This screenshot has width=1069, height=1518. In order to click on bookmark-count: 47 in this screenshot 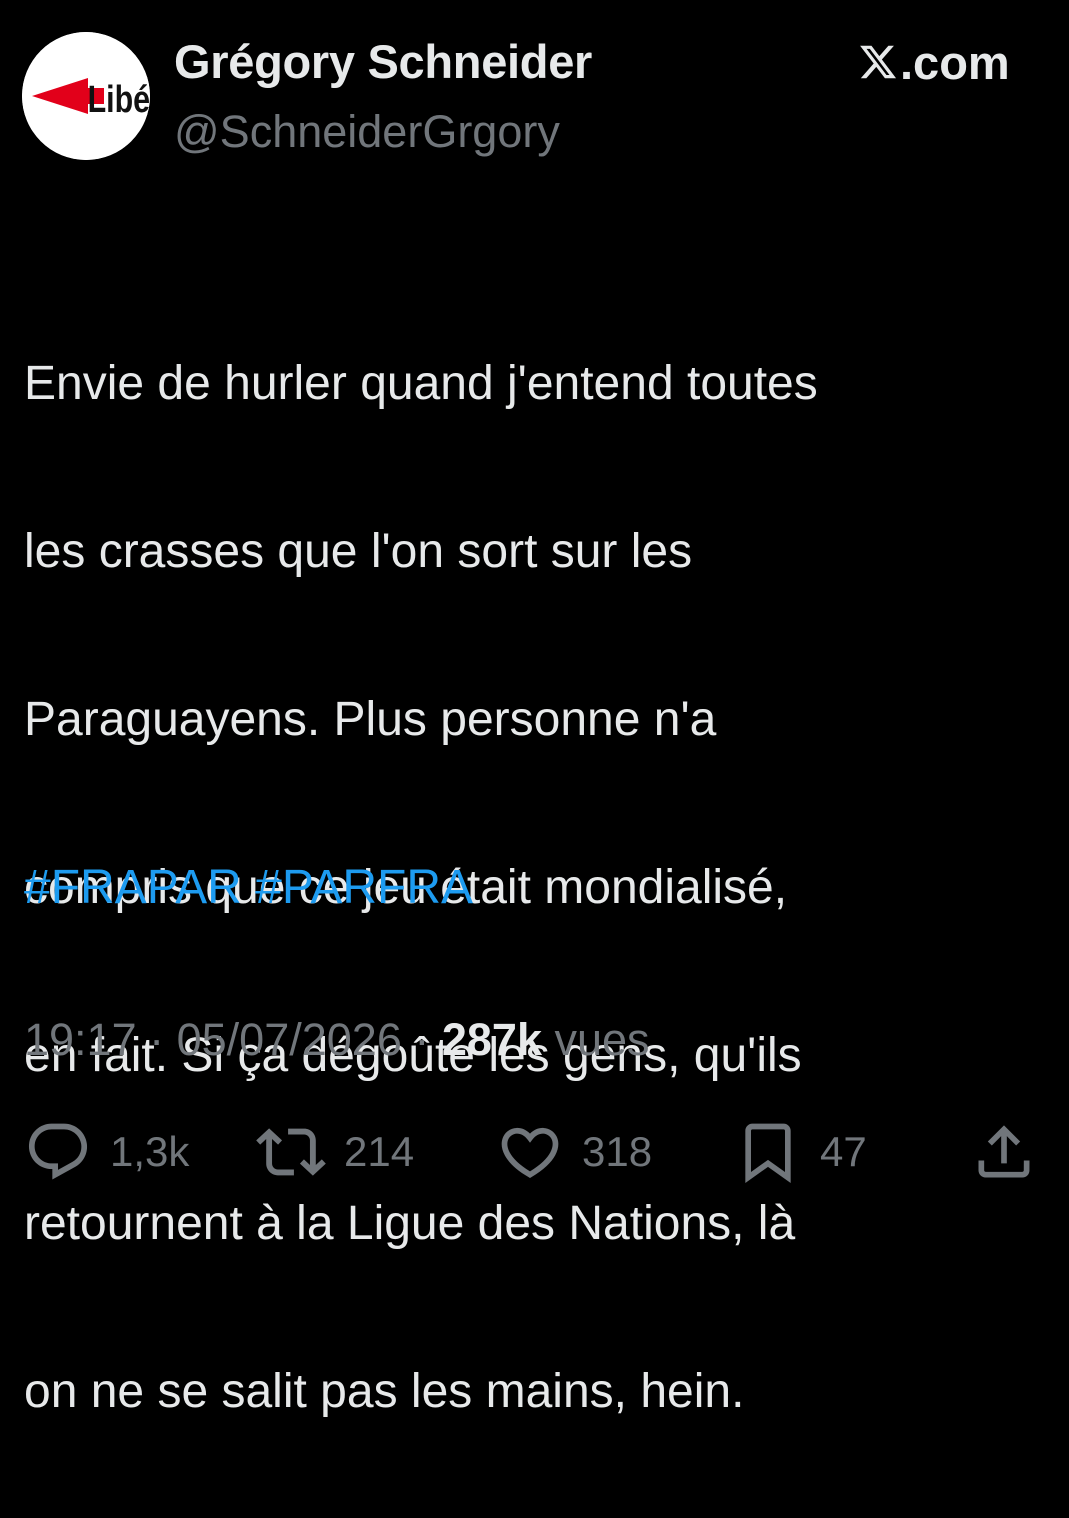, I will do `click(843, 1151)`.